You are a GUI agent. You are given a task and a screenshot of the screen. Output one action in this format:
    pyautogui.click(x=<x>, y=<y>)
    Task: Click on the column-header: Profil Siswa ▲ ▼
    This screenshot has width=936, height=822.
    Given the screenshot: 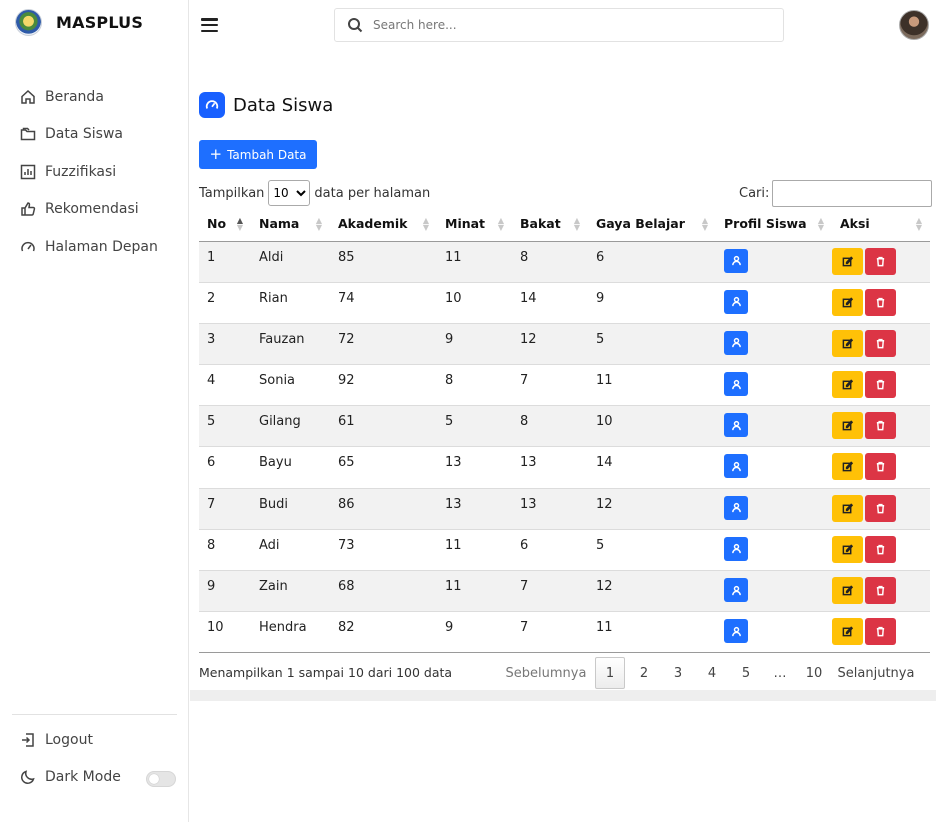 What is the action you would take?
    pyautogui.click(x=774, y=224)
    